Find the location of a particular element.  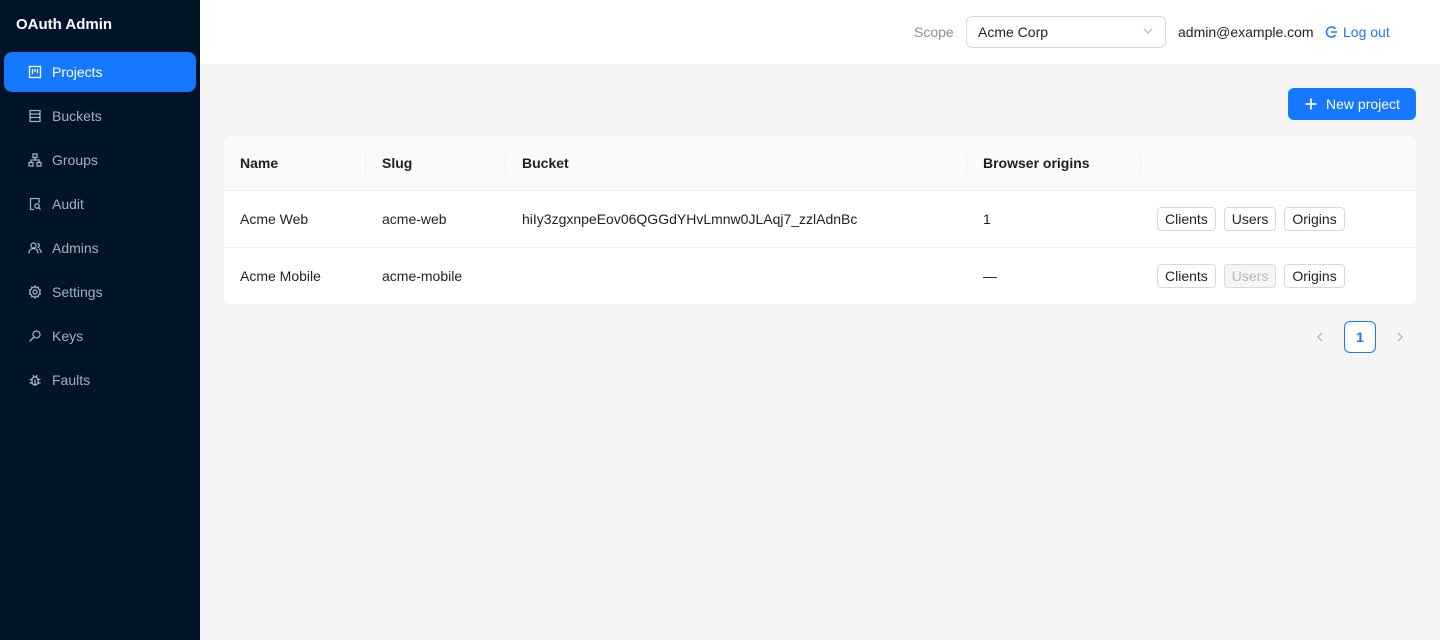

cell-bucket is located at coordinates (736, 276).